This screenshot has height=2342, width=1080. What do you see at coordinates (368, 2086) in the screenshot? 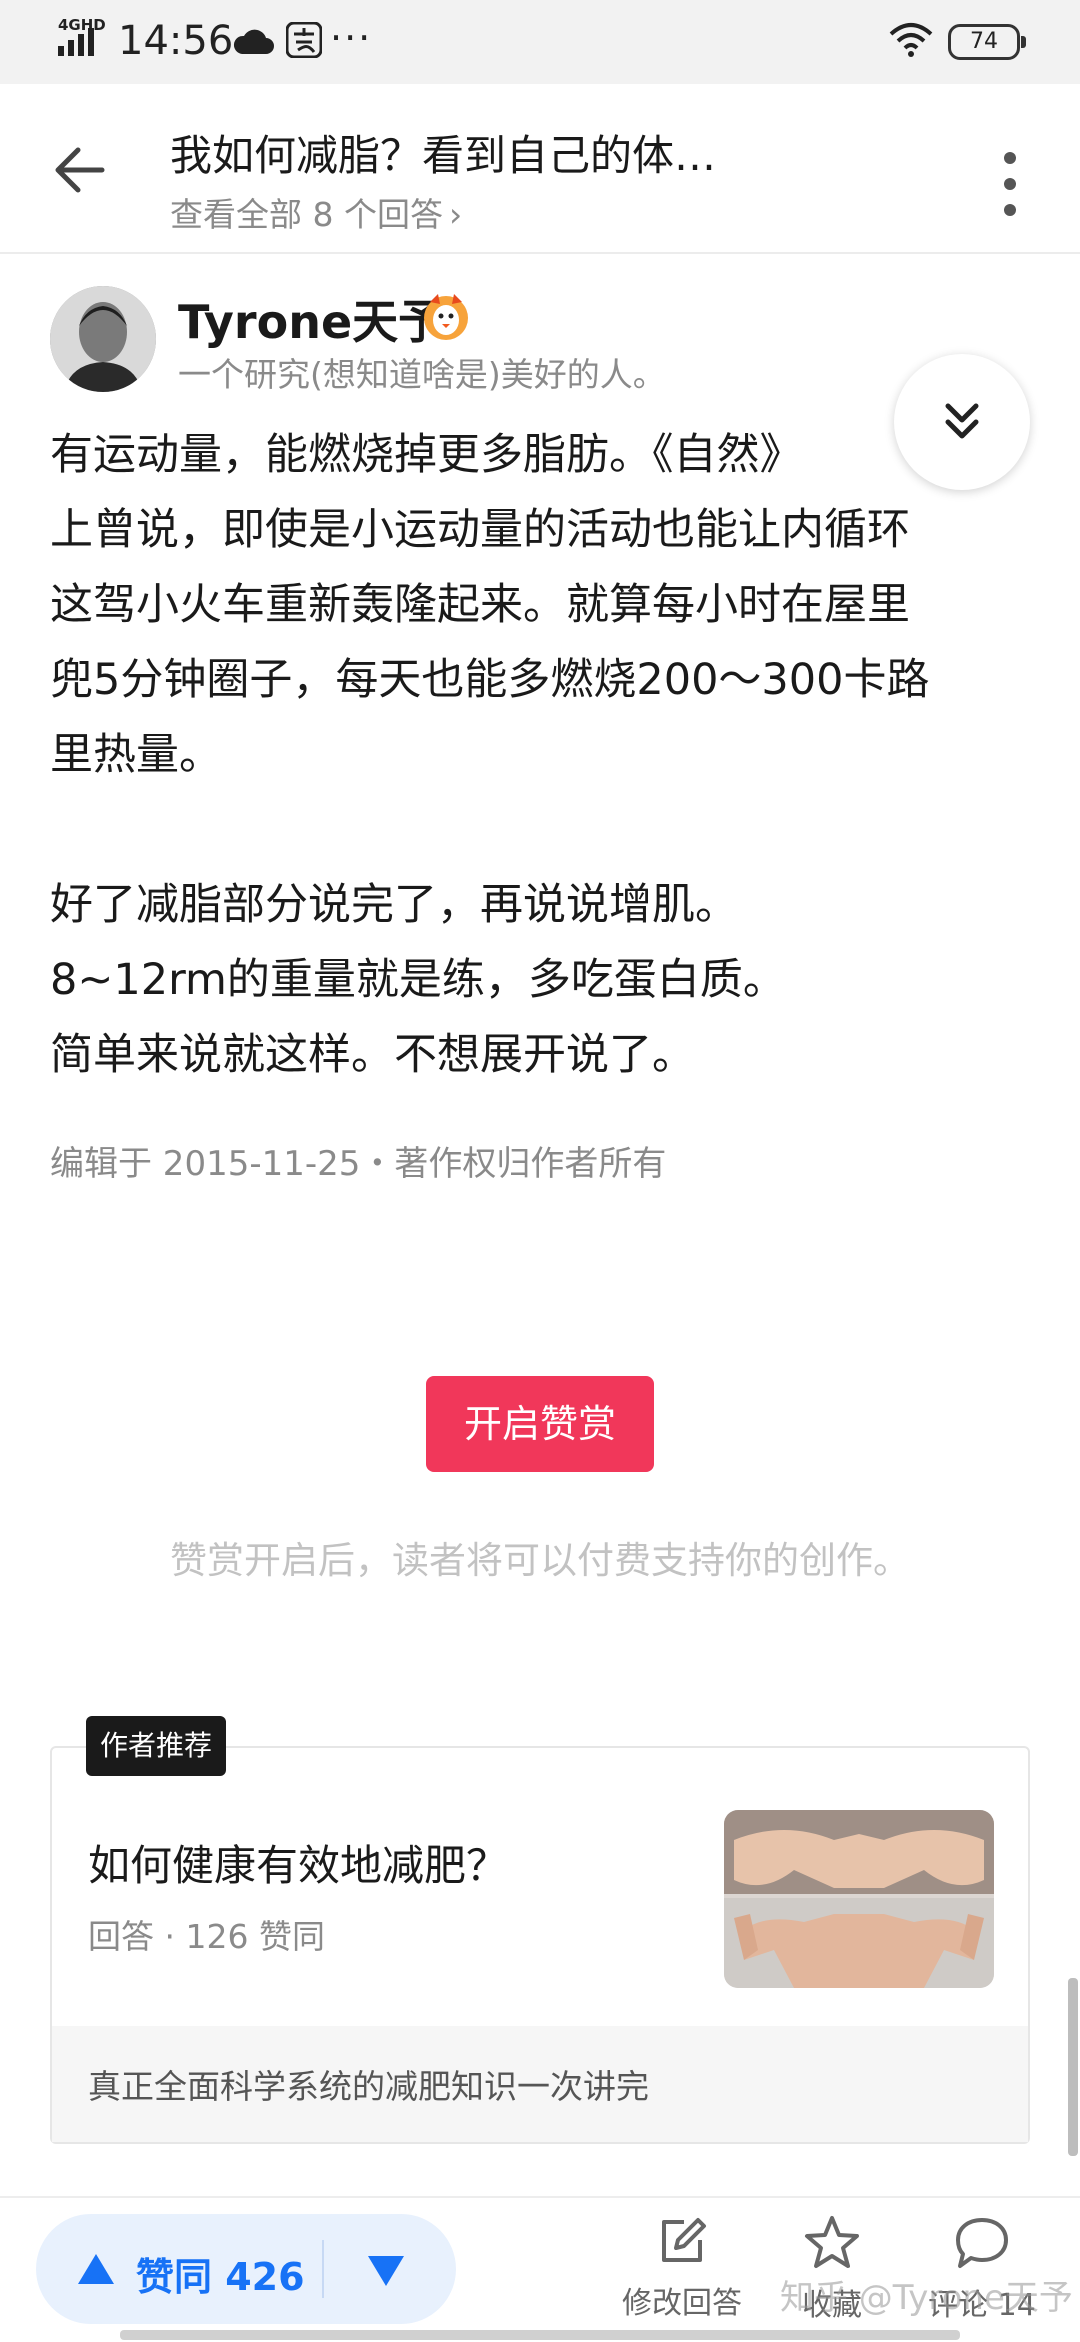
I see `recommendation-footer-text: 真正全面科学系统的减肥知识一次讲完` at bounding box center [368, 2086].